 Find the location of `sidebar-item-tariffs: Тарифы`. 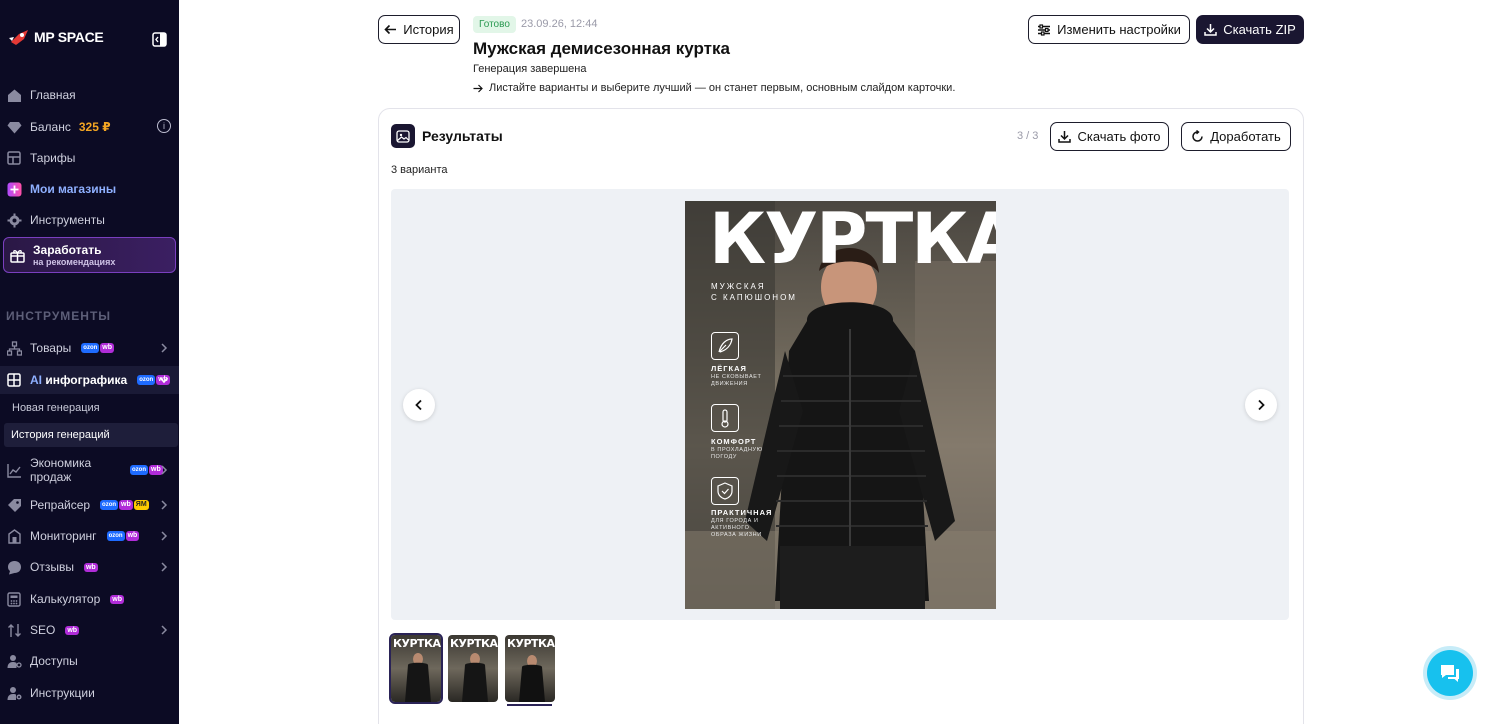

sidebar-item-tariffs: Тарифы is located at coordinates (89, 158).